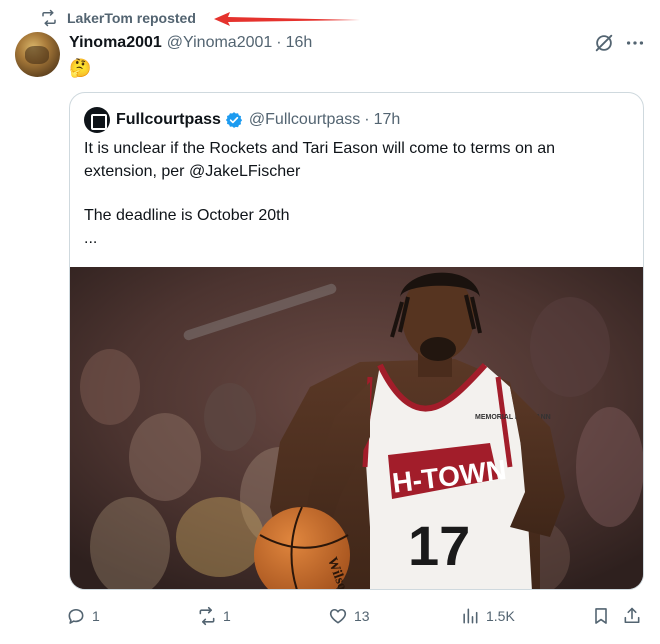 The image size is (660, 644). I want to click on like-button: 13, so click(349, 616).